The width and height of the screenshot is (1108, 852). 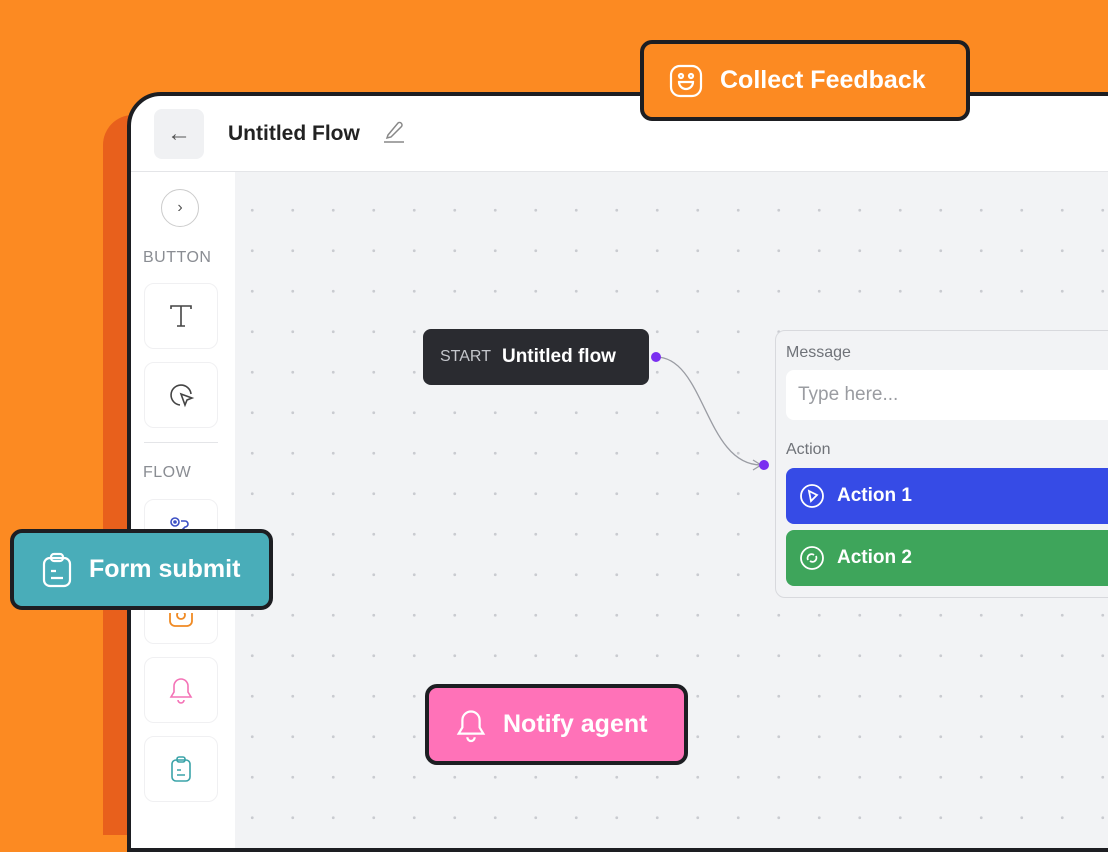 I want to click on card-input-handle, so click(x=764, y=465).